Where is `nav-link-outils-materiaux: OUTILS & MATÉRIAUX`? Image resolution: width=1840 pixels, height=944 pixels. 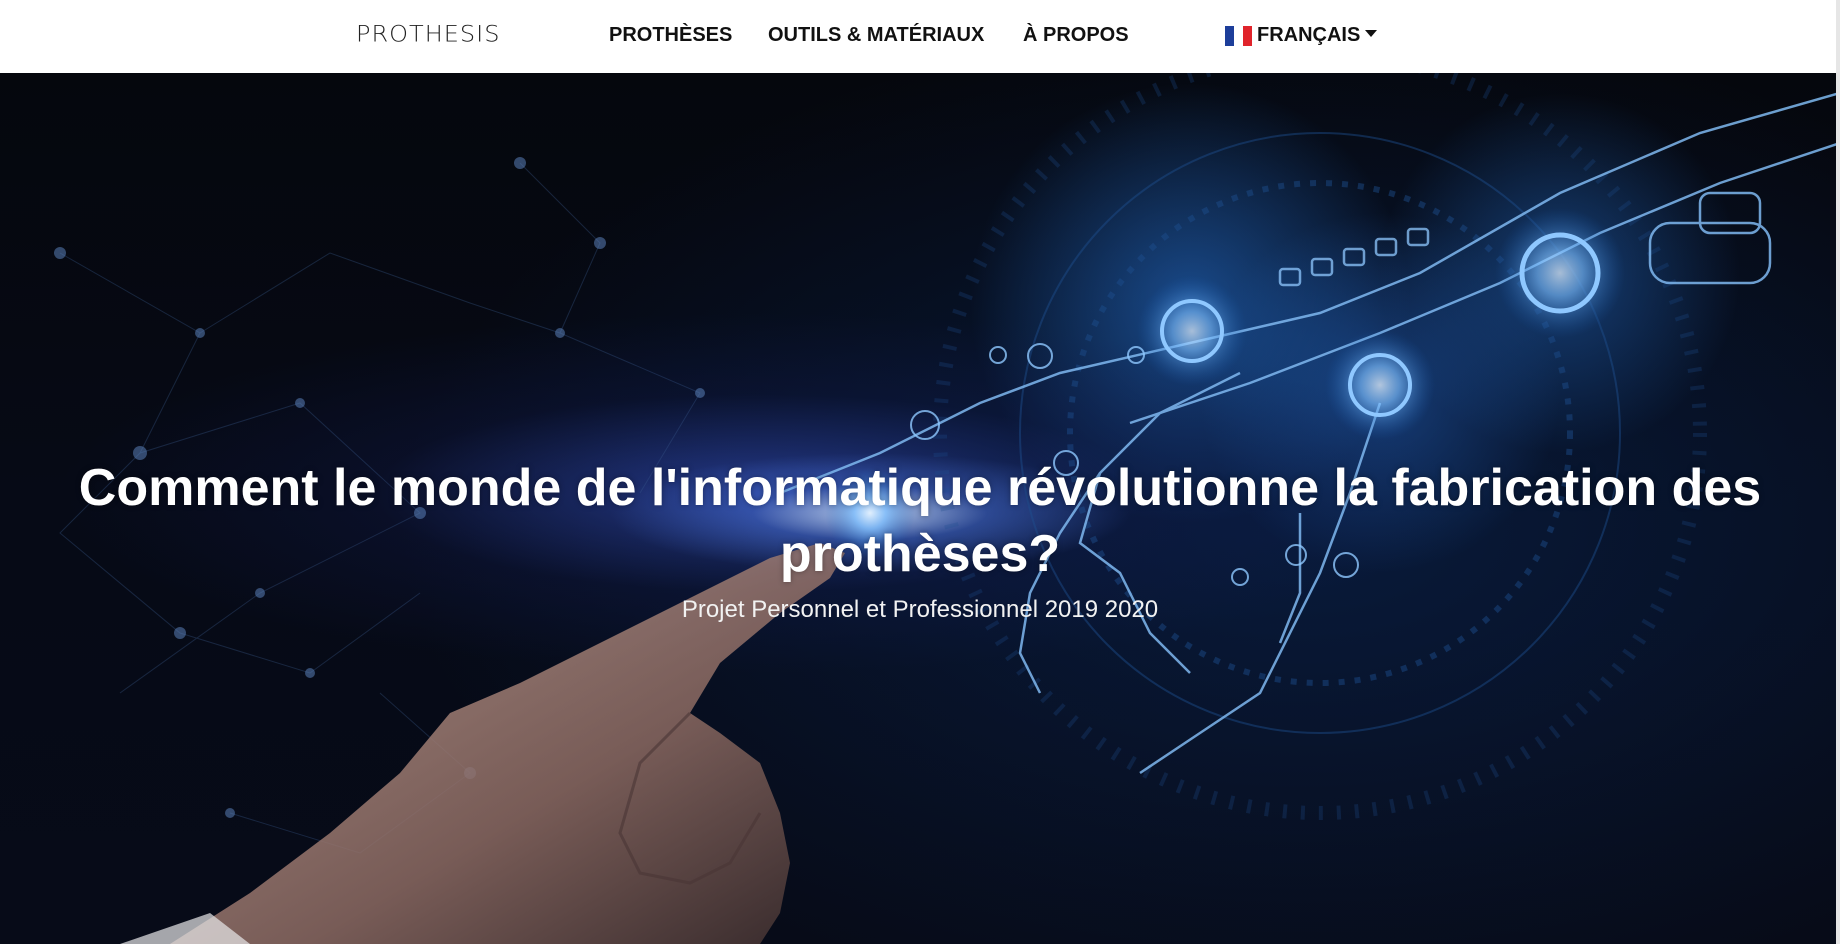 nav-link-outils-materiaux: OUTILS & MATÉRIAUX is located at coordinates (876, 35).